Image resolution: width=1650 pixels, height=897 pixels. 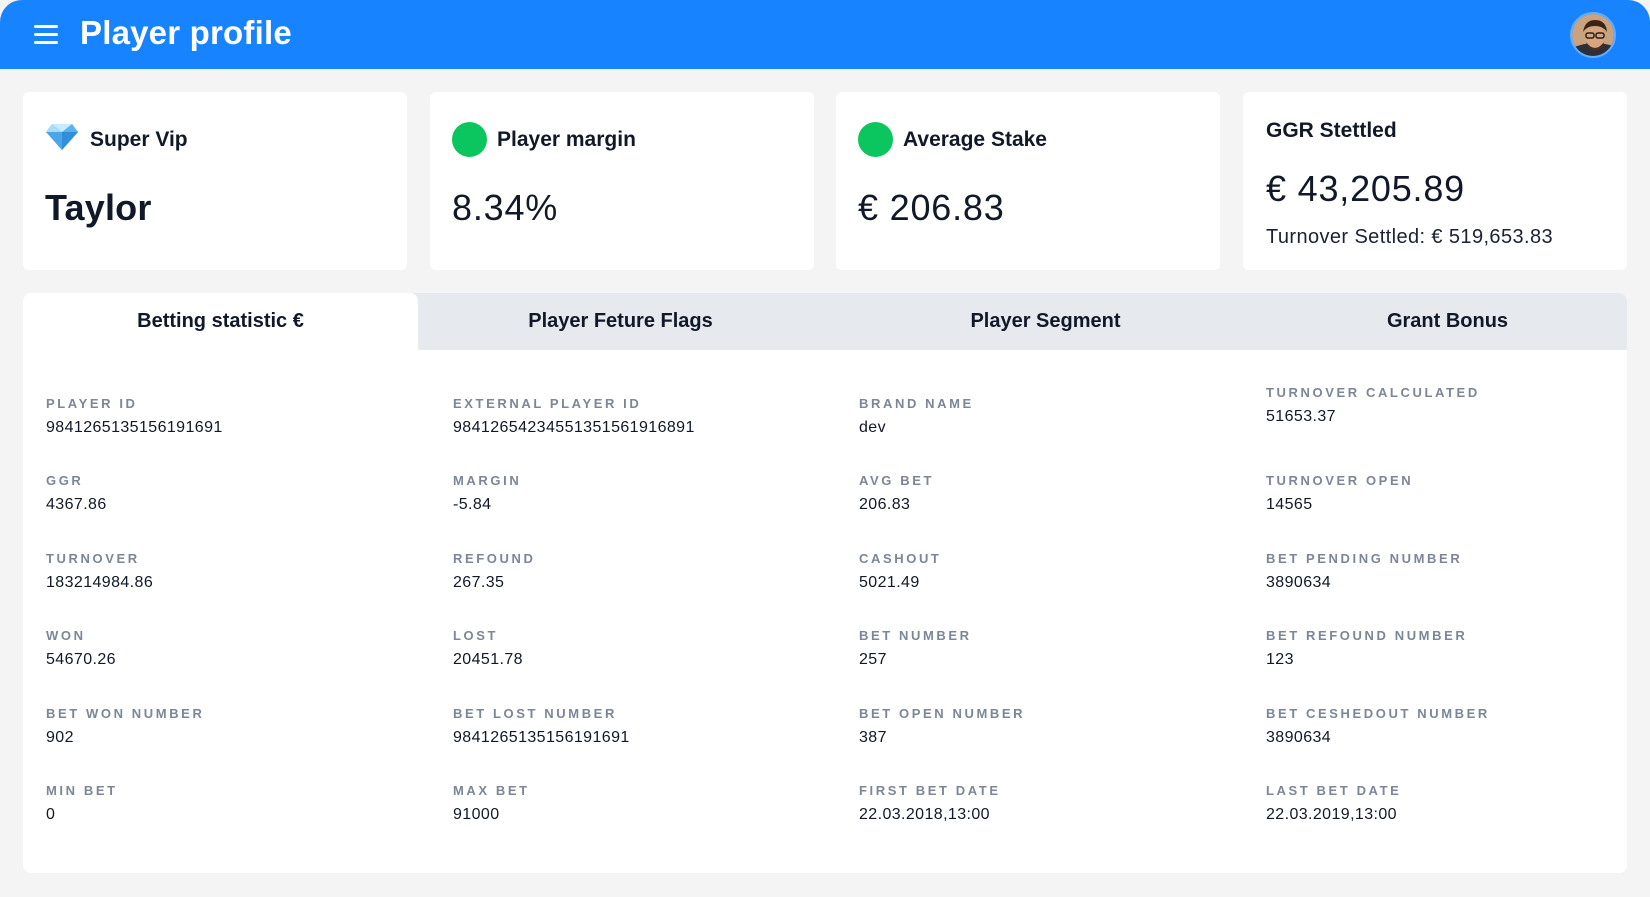 What do you see at coordinates (491, 803) in the screenshot?
I see `field-max-bet: Max bet 91000` at bounding box center [491, 803].